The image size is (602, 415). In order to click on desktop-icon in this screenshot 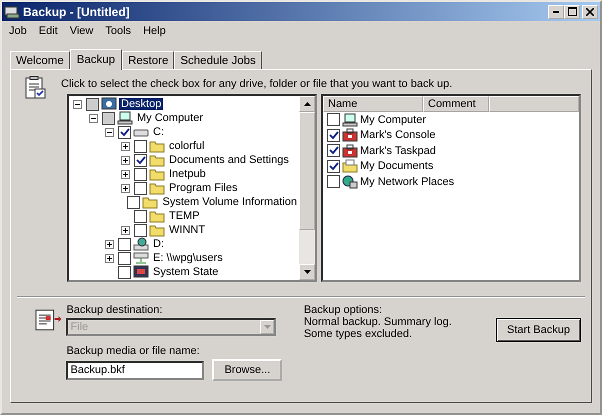, I will do `click(109, 104)`.